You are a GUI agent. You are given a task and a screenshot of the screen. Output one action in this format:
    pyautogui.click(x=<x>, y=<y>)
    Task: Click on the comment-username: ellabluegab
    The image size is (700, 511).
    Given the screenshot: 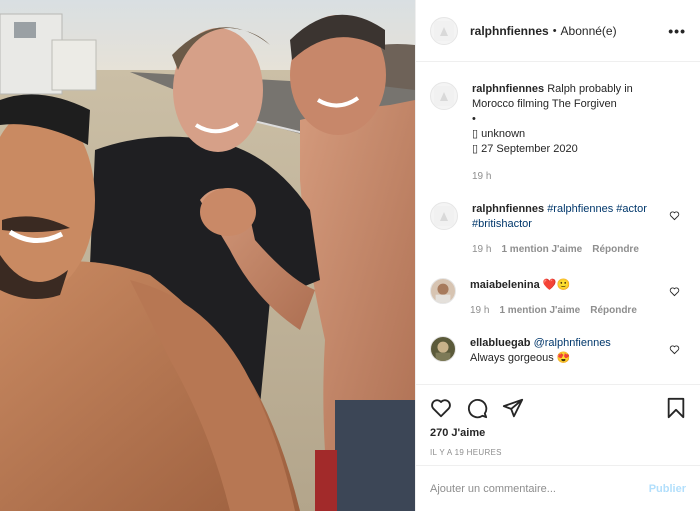 What is the action you would take?
    pyautogui.click(x=500, y=343)
    